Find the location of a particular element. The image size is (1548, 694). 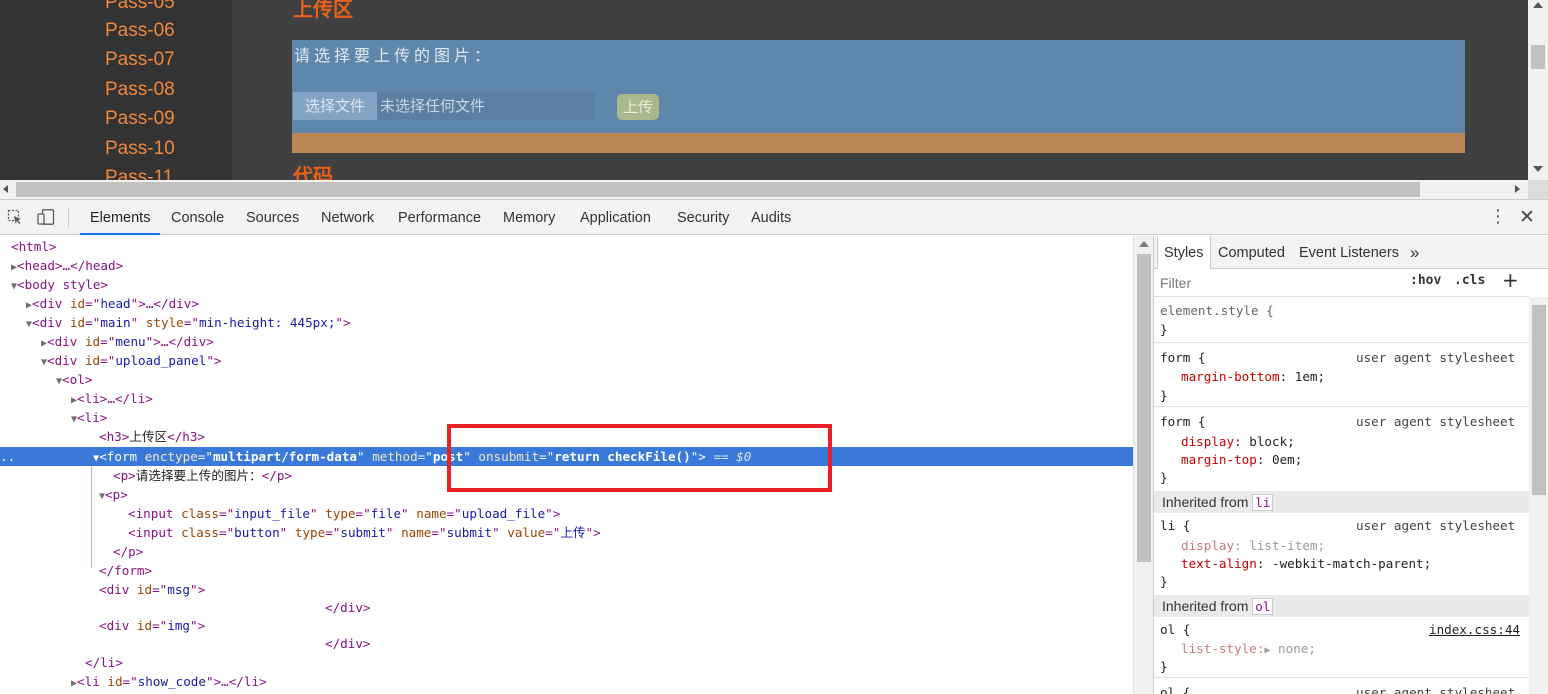

device-toolbar-icon is located at coordinates (46, 217).